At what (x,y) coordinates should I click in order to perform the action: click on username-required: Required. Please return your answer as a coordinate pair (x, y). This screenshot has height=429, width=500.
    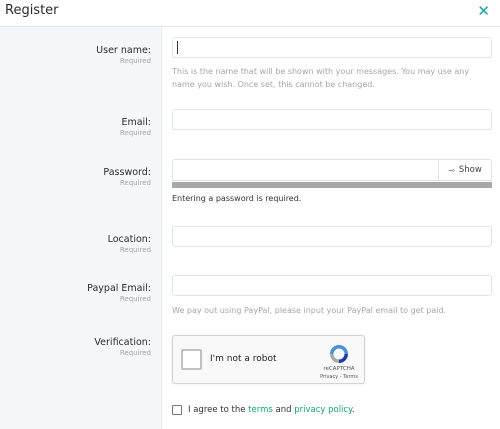
    Looking at the image, I should click on (135, 61).